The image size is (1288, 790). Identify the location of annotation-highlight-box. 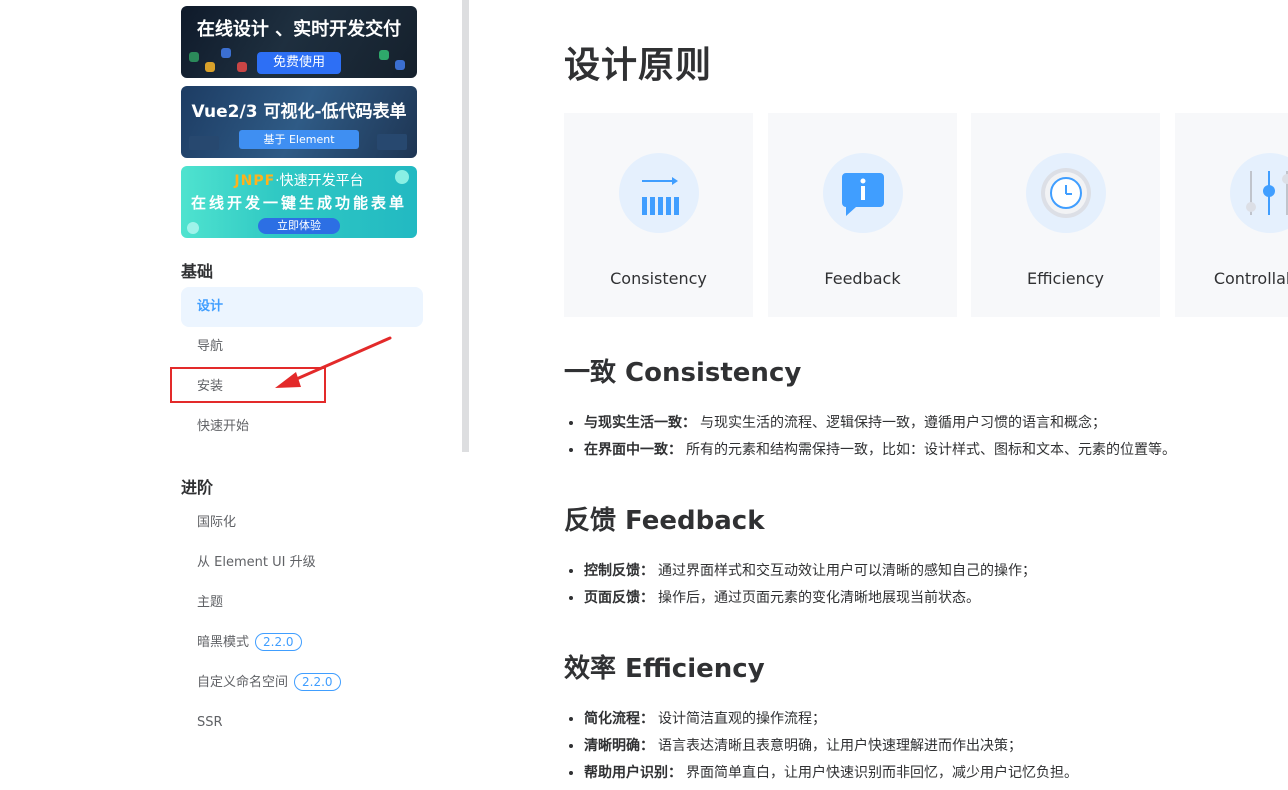
(248, 385).